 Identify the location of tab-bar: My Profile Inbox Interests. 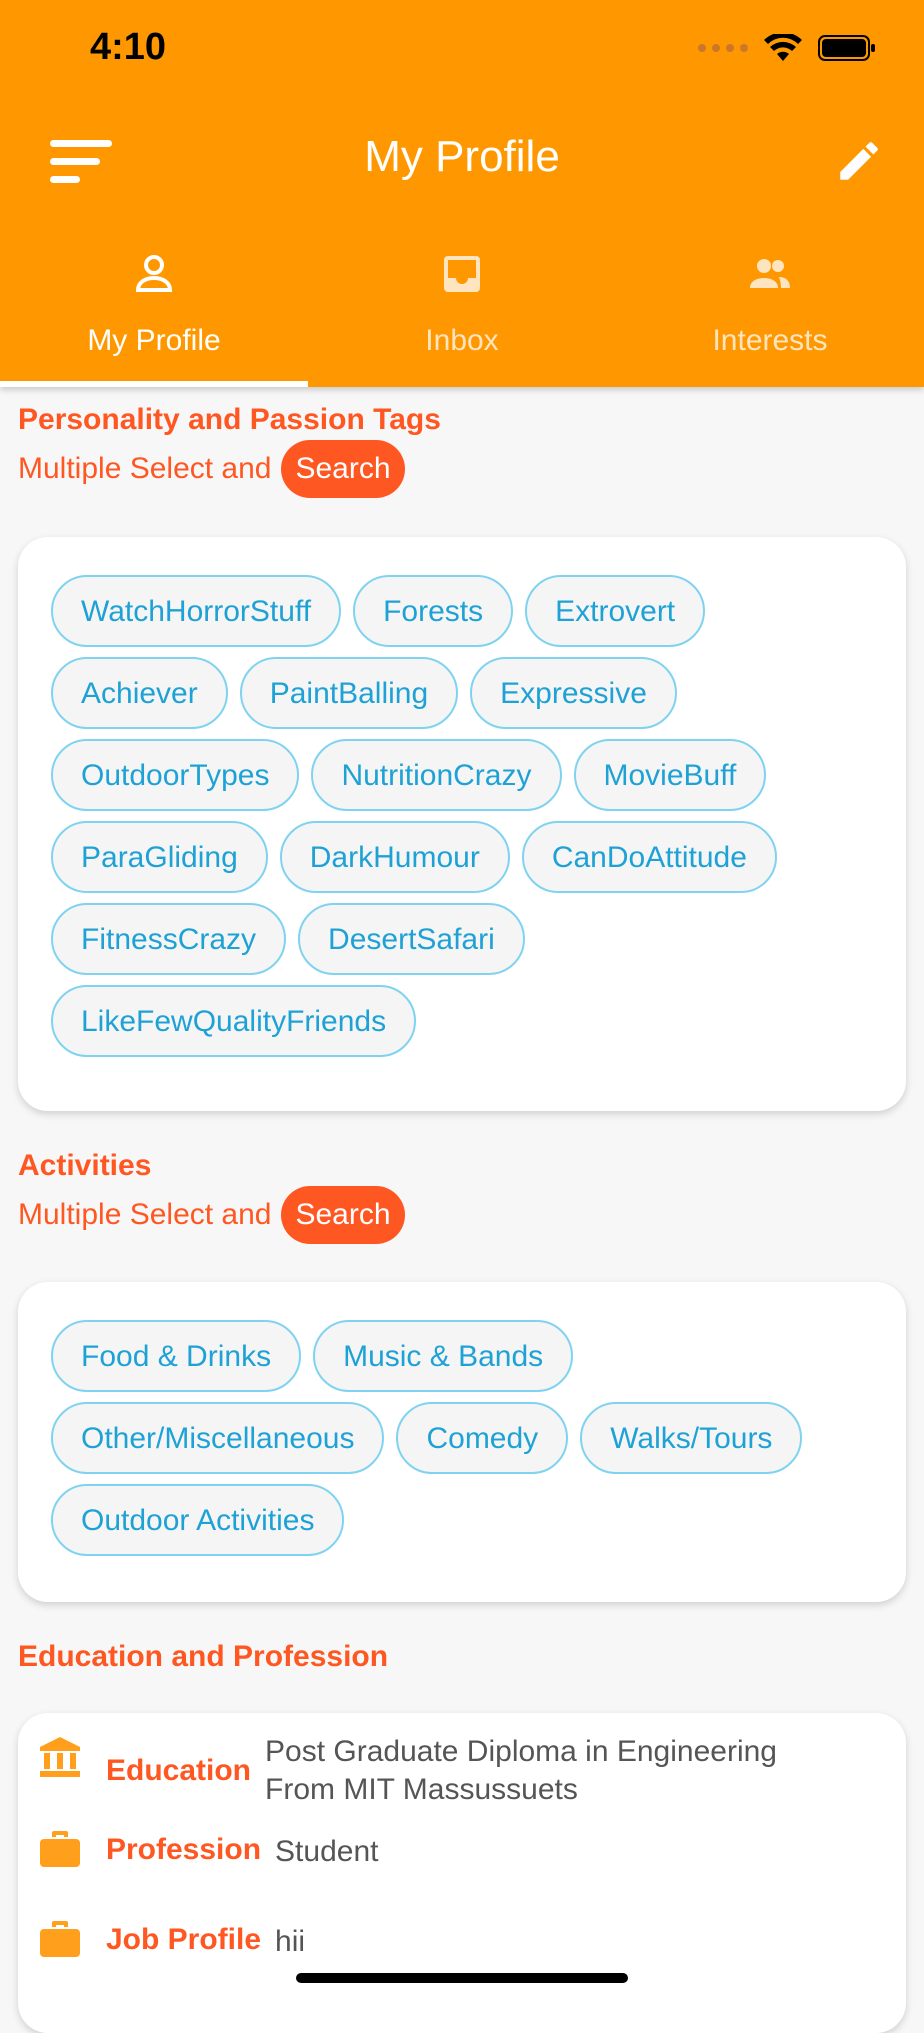
(462, 313).